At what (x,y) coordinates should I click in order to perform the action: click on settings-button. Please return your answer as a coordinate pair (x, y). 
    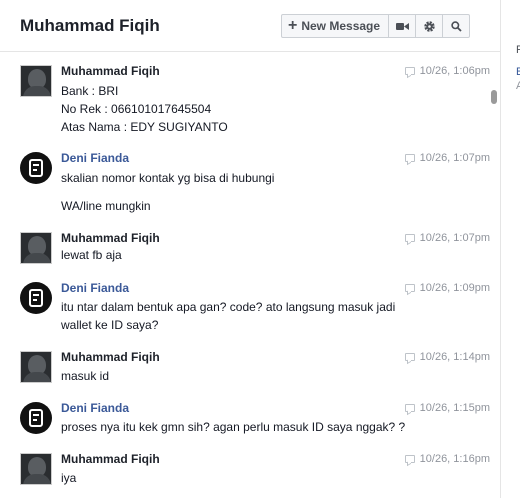
    Looking at the image, I should click on (429, 26).